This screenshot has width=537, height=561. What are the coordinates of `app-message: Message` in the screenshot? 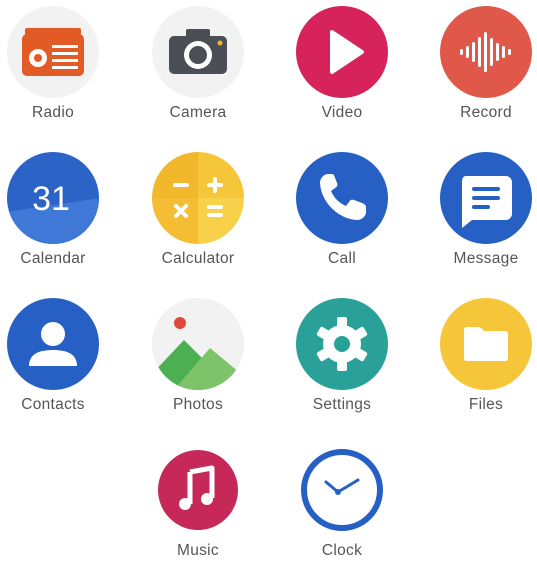 It's located at (481, 215).